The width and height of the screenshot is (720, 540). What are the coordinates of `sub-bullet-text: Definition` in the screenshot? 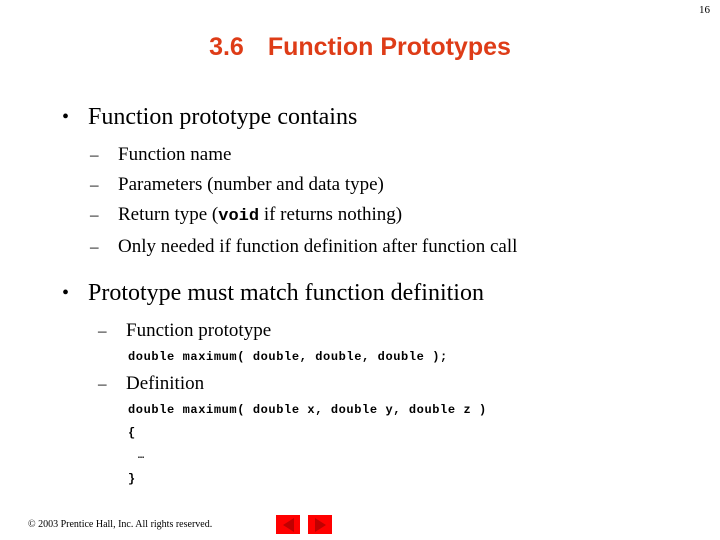 It's located at (165, 383).